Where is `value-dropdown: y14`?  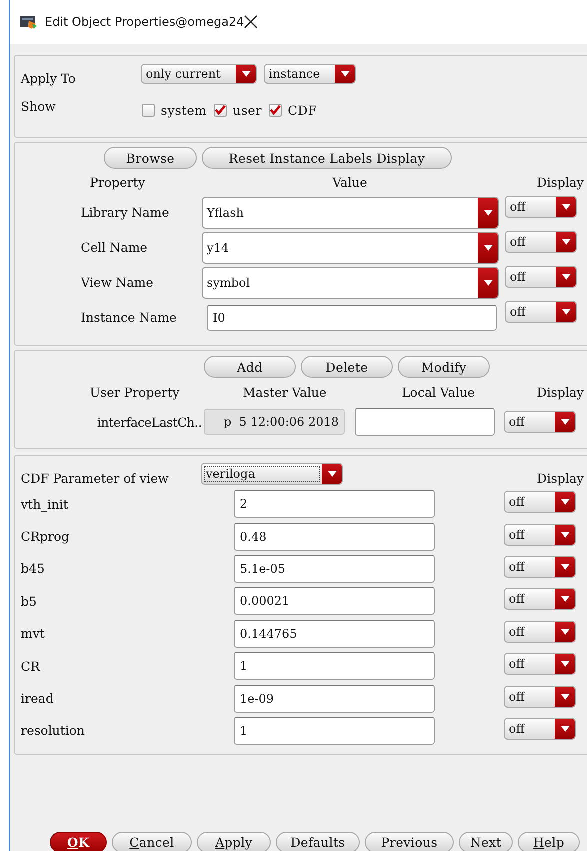
value-dropdown: y14 is located at coordinates (350, 248).